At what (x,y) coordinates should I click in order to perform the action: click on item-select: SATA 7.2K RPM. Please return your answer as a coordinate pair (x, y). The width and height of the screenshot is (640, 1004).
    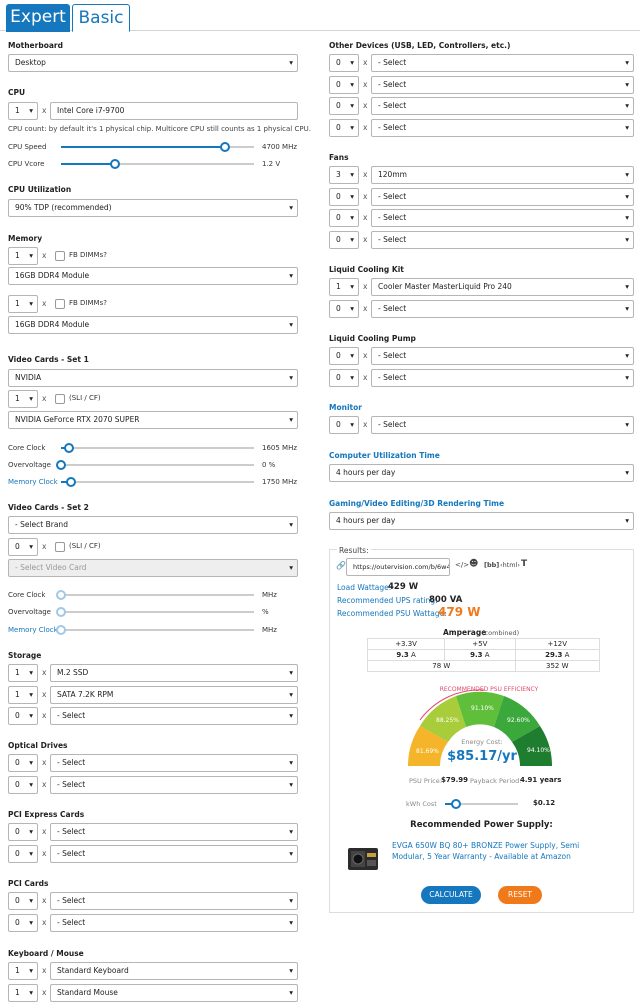
    Looking at the image, I should click on (174, 695).